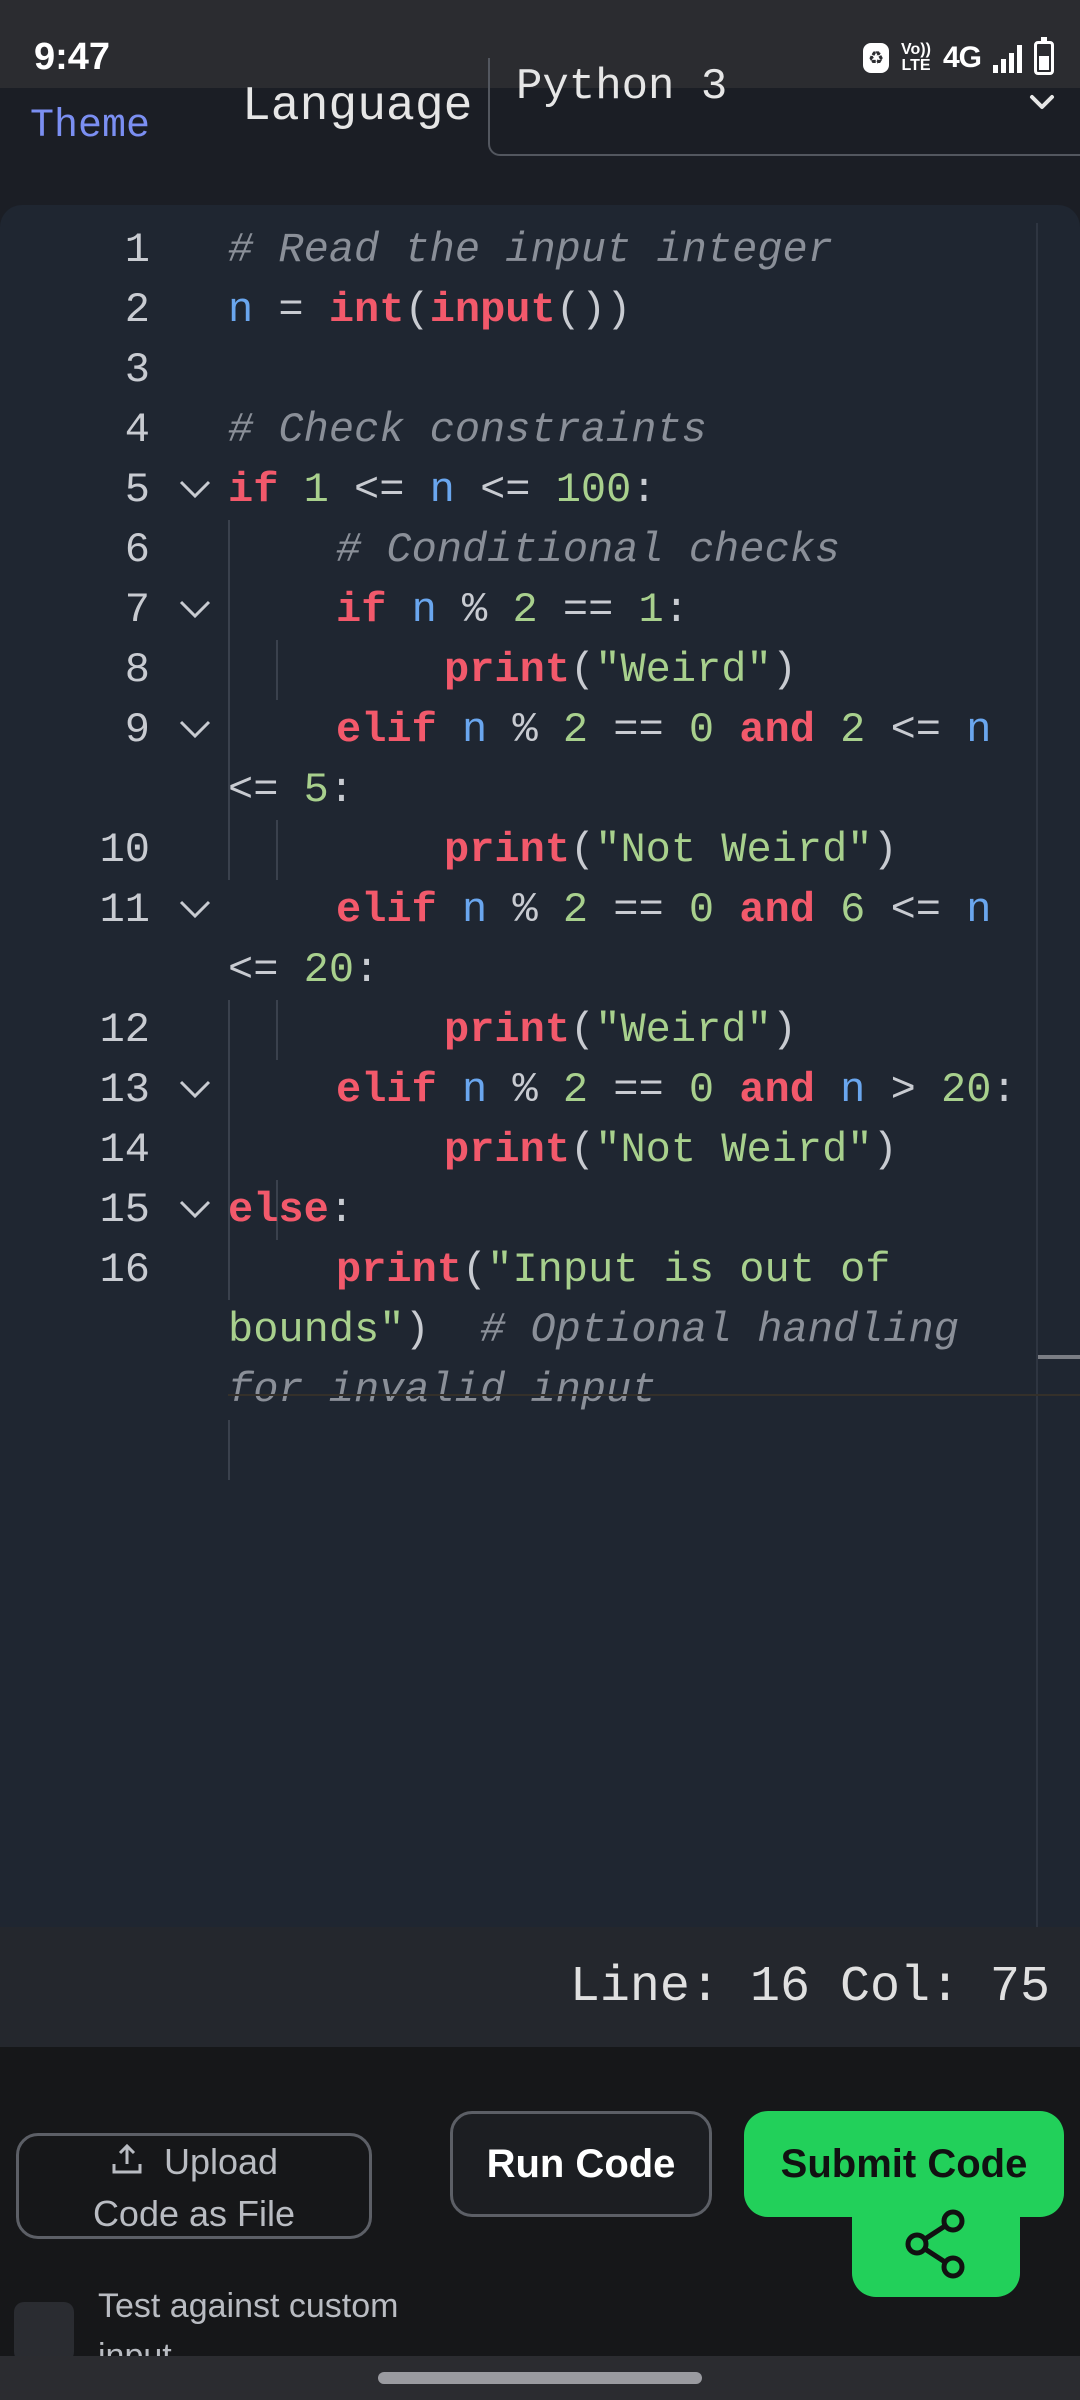  Describe the element at coordinates (613, 1270) in the screenshot. I see `code-text: print("Input is out of` at that location.